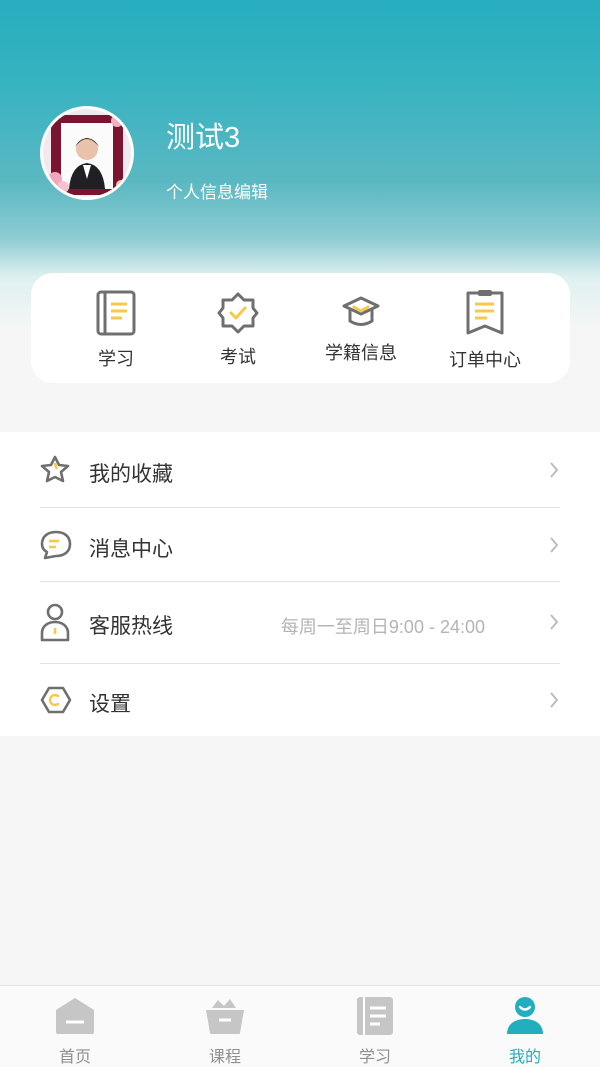 The width and height of the screenshot is (600, 1067). I want to click on study-book-icon, so click(116, 313).